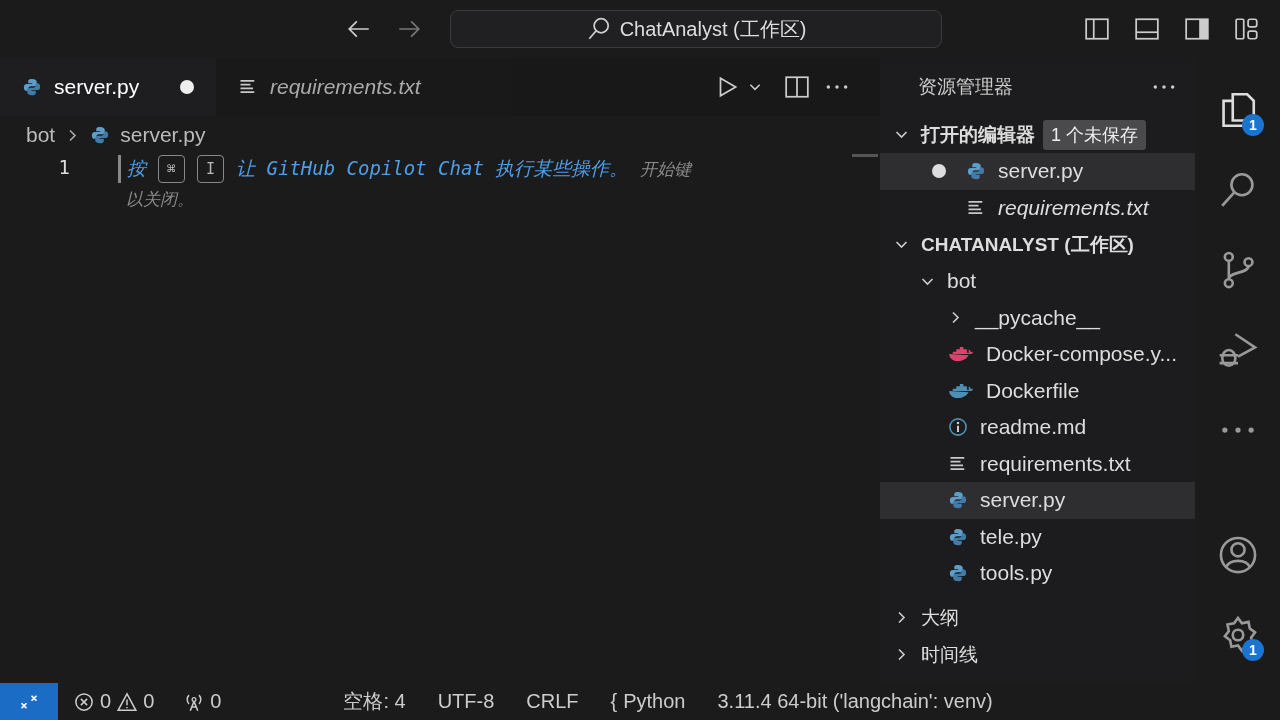 The width and height of the screenshot is (1280, 720). Describe the element at coordinates (466, 701) in the screenshot. I see `status-item: UTF-8` at that location.